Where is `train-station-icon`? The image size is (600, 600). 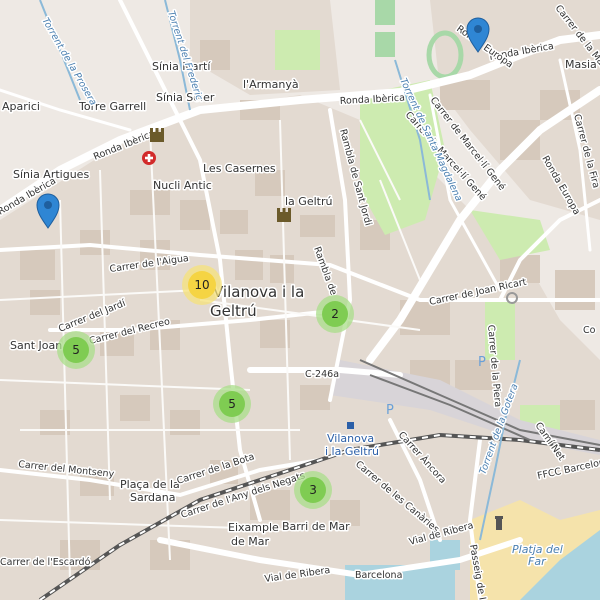
train-station-icon is located at coordinates (350, 425).